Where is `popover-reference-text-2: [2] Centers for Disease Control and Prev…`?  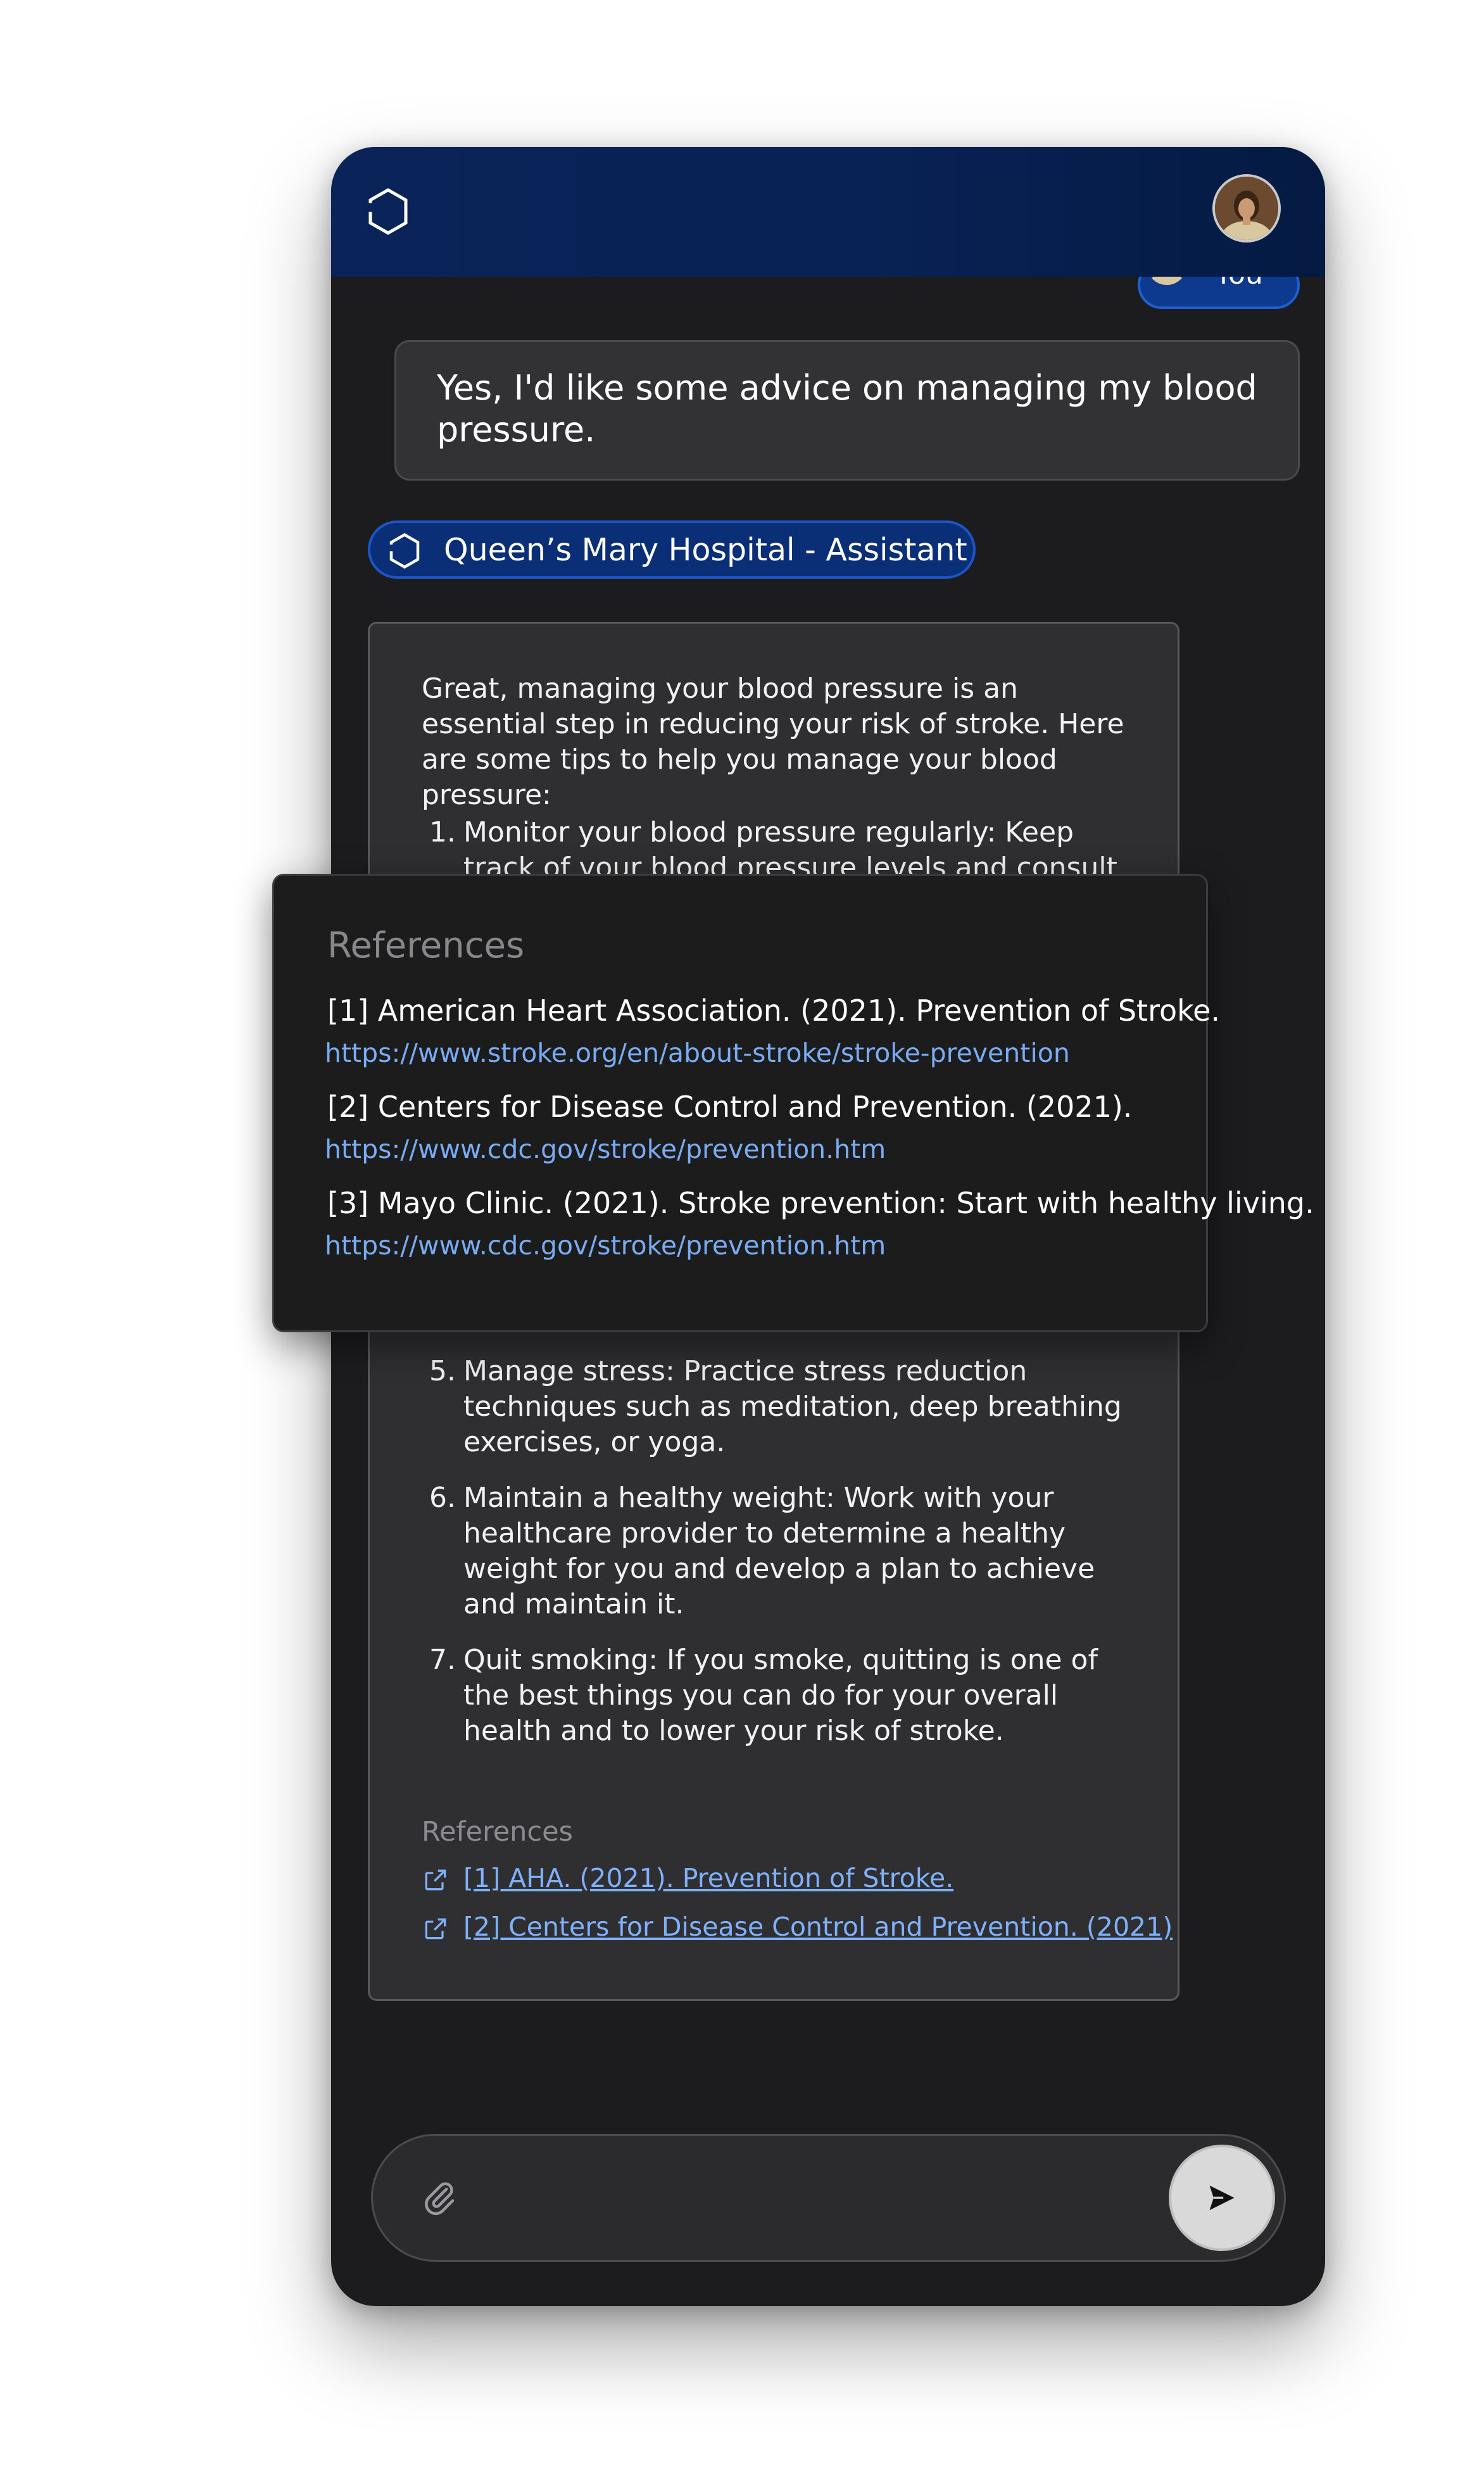
popover-reference-text-2: [2] Centers for Disease Control and Prev… is located at coordinates (730, 1107).